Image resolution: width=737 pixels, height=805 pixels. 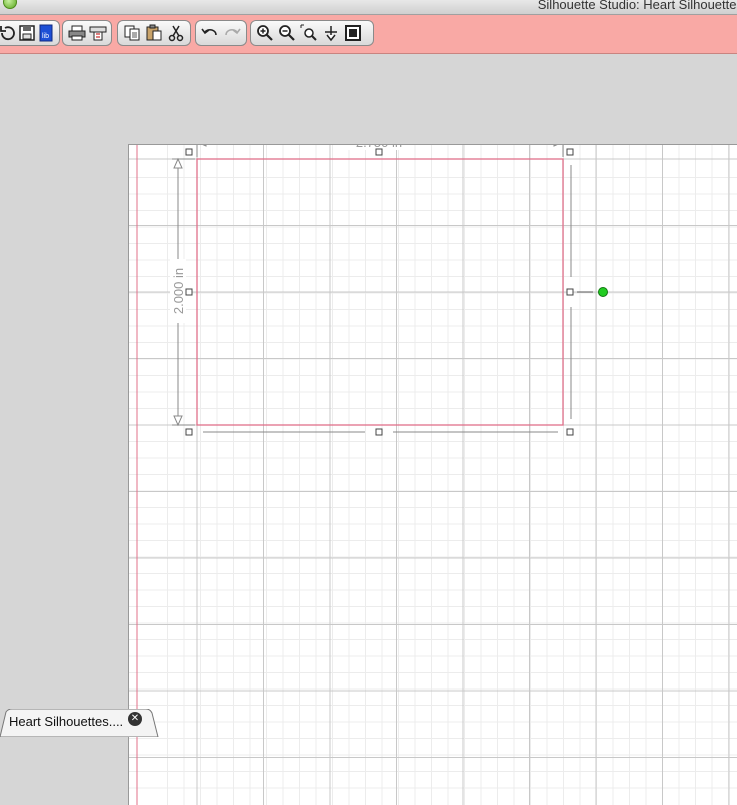 I want to click on main-toolbar: lib, so click(x=368, y=34).